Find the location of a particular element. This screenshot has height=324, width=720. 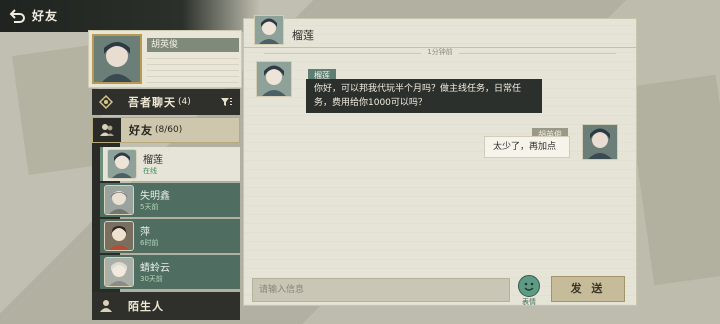

background-decor is located at coordinates (673, 180).